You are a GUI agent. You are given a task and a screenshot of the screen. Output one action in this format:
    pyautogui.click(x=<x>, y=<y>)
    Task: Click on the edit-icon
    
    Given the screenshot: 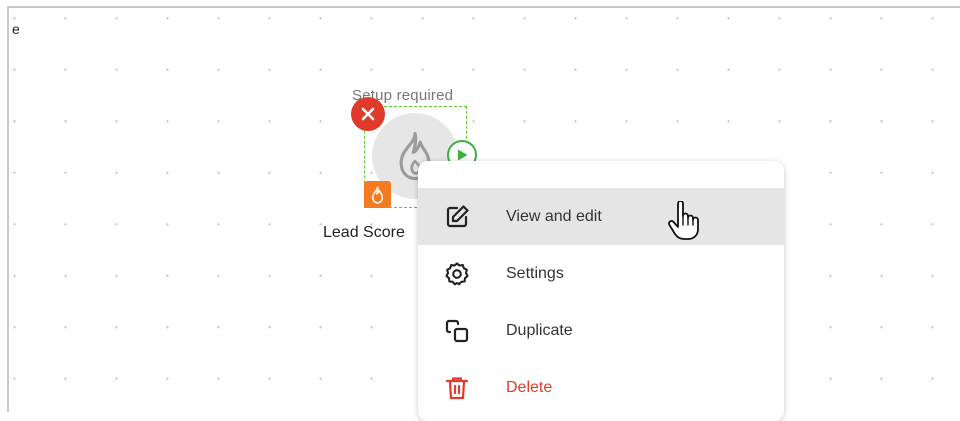 What is the action you would take?
    pyautogui.click(x=457, y=216)
    